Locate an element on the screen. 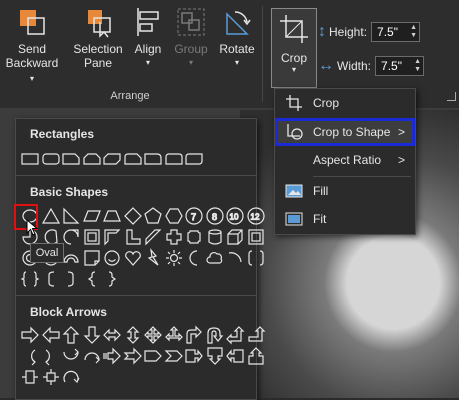 The width and height of the screenshot is (459, 400). block-arc-shape is located at coordinates (71, 258).